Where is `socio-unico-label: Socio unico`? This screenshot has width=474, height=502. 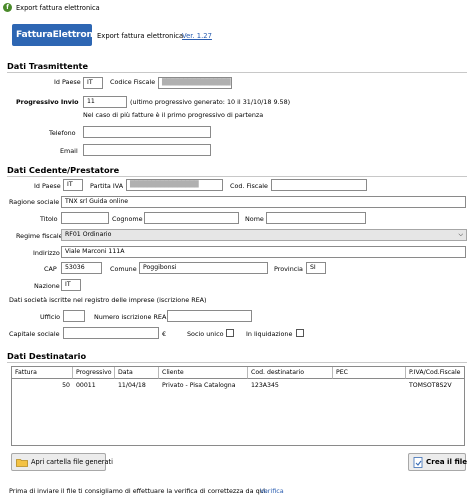
socio-unico-label: Socio unico is located at coordinates (205, 334).